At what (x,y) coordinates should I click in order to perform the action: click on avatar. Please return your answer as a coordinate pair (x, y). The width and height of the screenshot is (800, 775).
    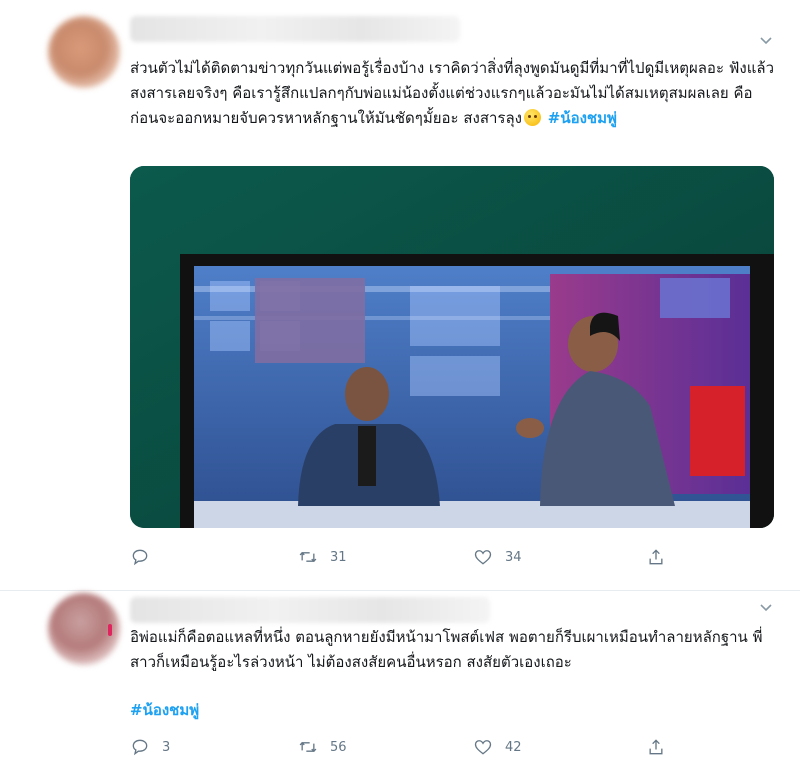
    Looking at the image, I should click on (84, 52).